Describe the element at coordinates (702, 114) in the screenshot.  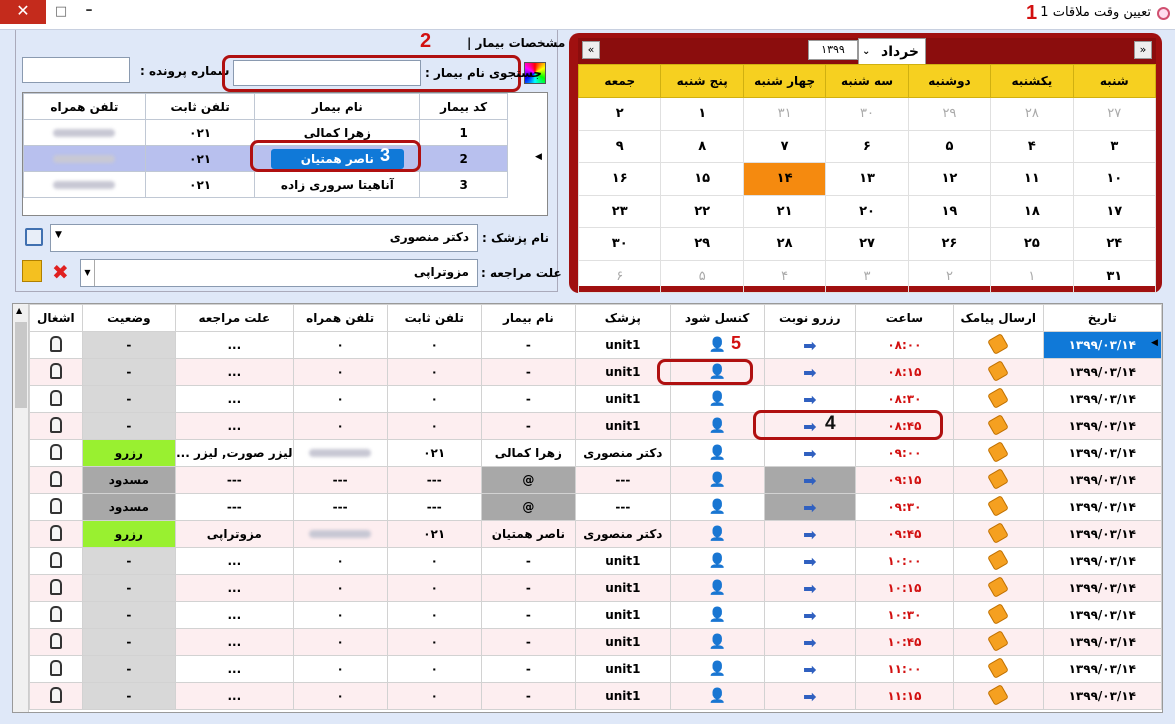
I see `calendar-day: ۱` at that location.